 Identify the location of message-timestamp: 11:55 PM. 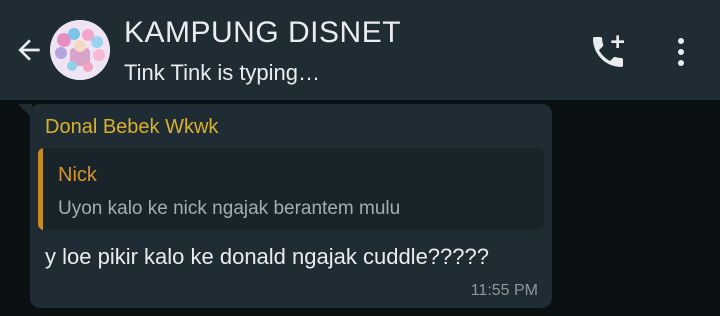
(504, 290).